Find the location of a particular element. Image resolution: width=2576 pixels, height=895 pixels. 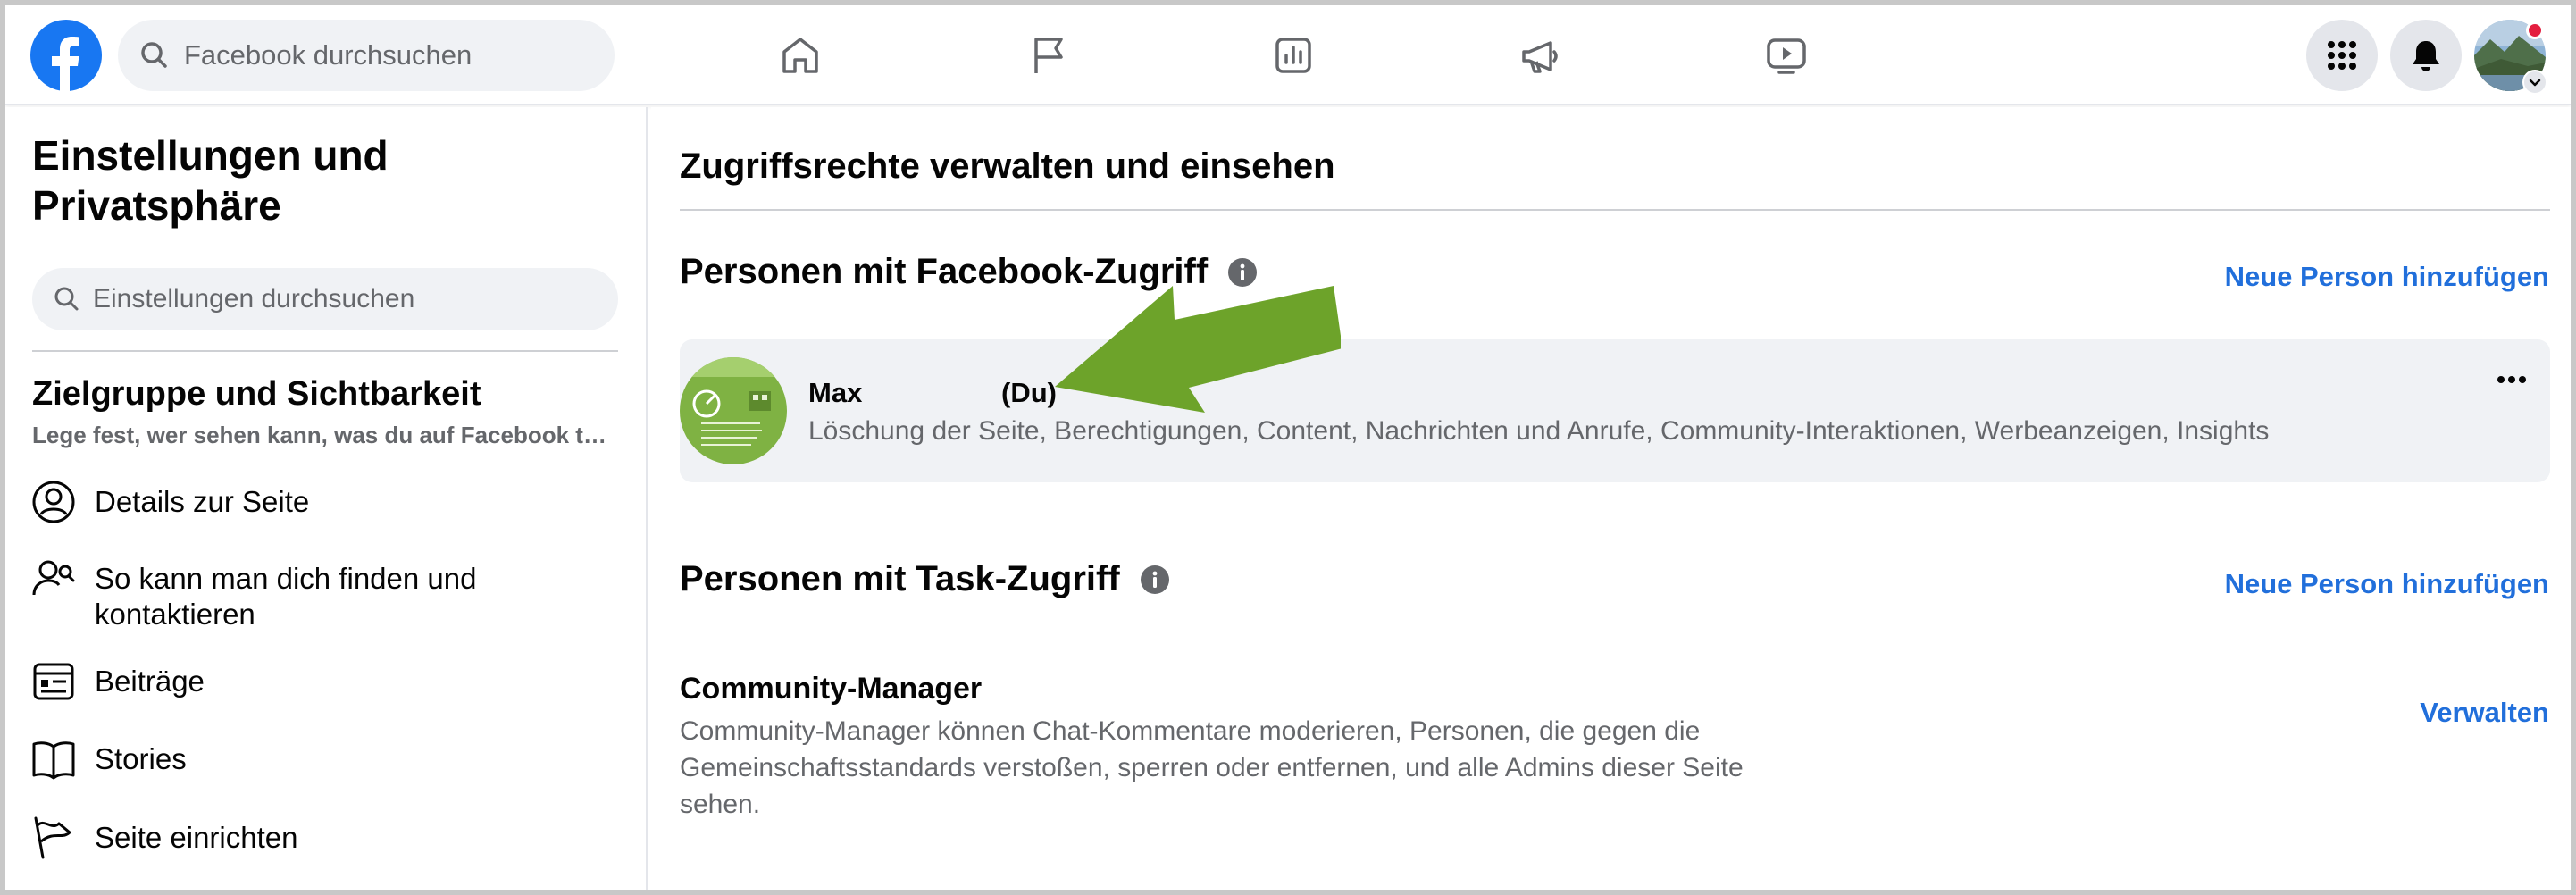

facebook-logo-icon is located at coordinates (66, 55).